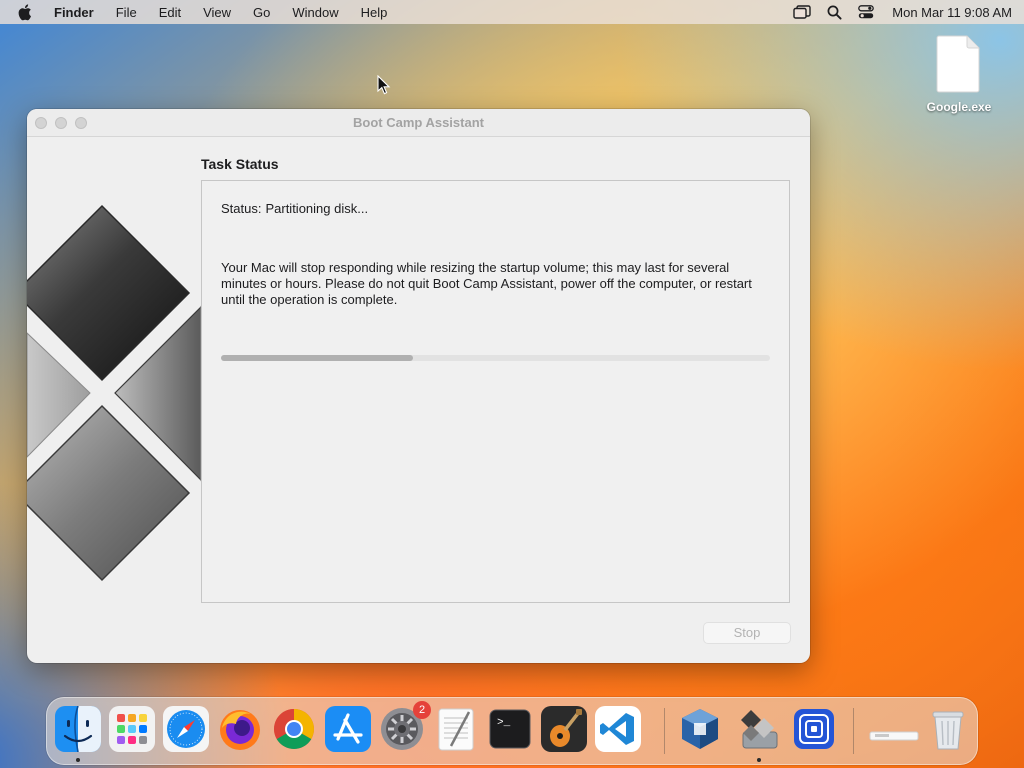 This screenshot has height=768, width=1024. Describe the element at coordinates (317, 358) in the screenshot. I see `progress-bar-fill` at that location.